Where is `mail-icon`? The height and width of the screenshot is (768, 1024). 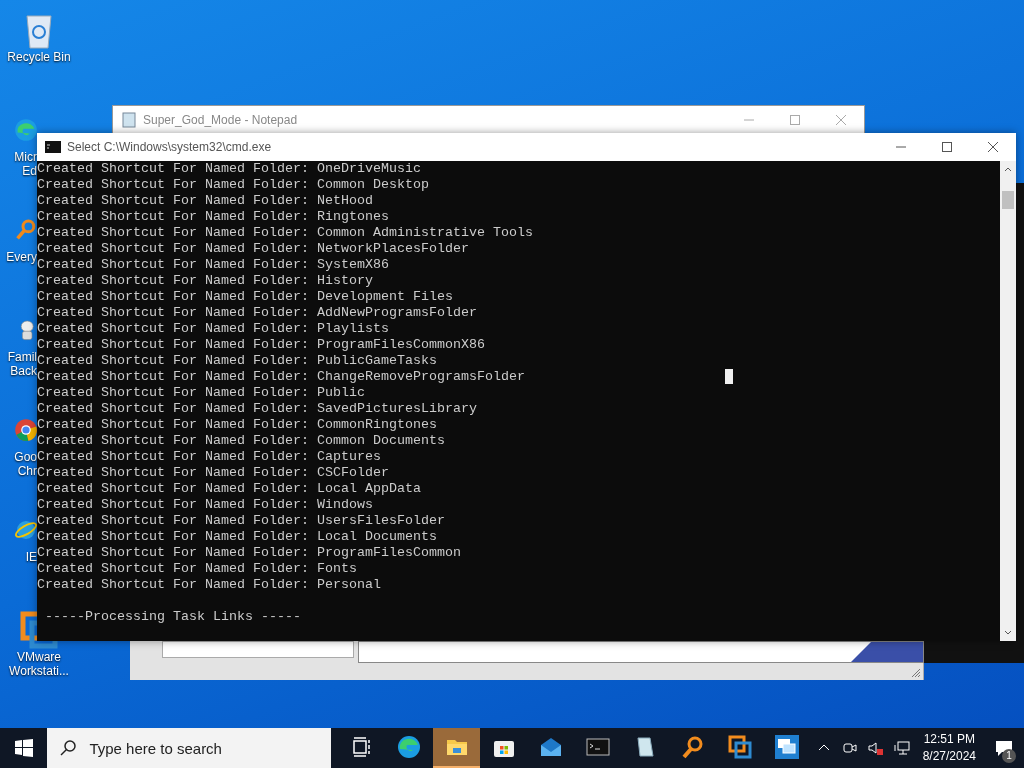 mail-icon is located at coordinates (551, 747).